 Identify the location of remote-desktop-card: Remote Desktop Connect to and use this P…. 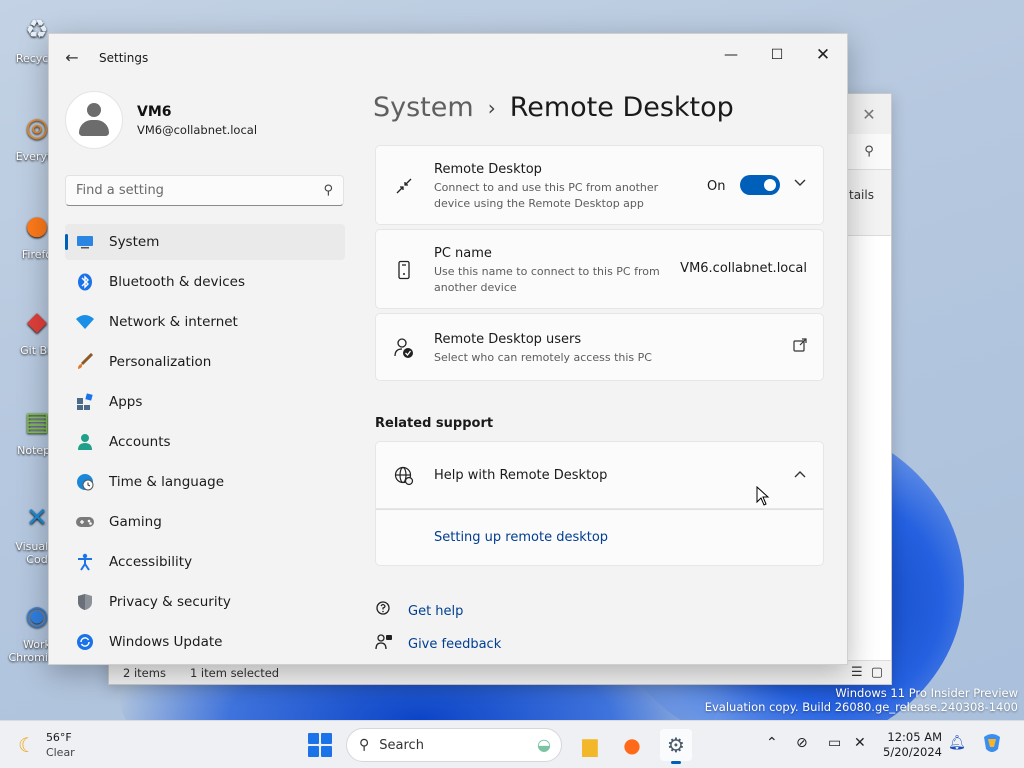
(599, 185).